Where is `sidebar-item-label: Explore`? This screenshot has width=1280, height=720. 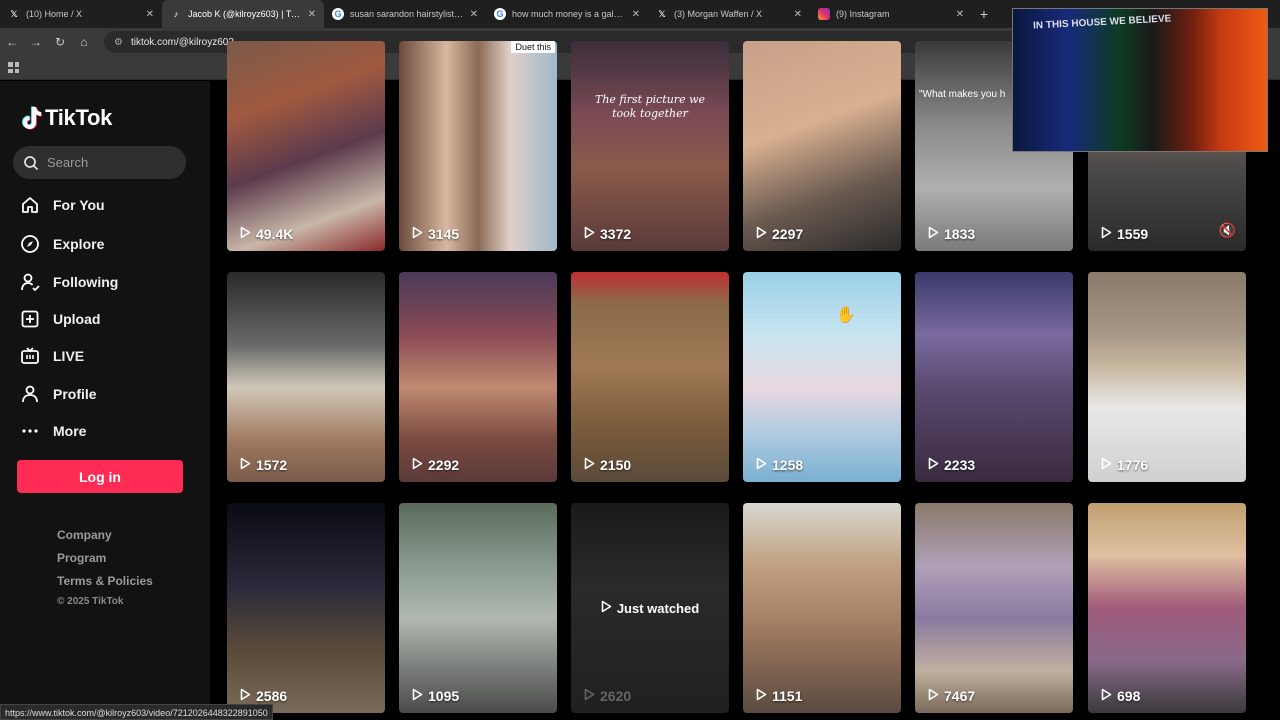 sidebar-item-label: Explore is located at coordinates (79, 244).